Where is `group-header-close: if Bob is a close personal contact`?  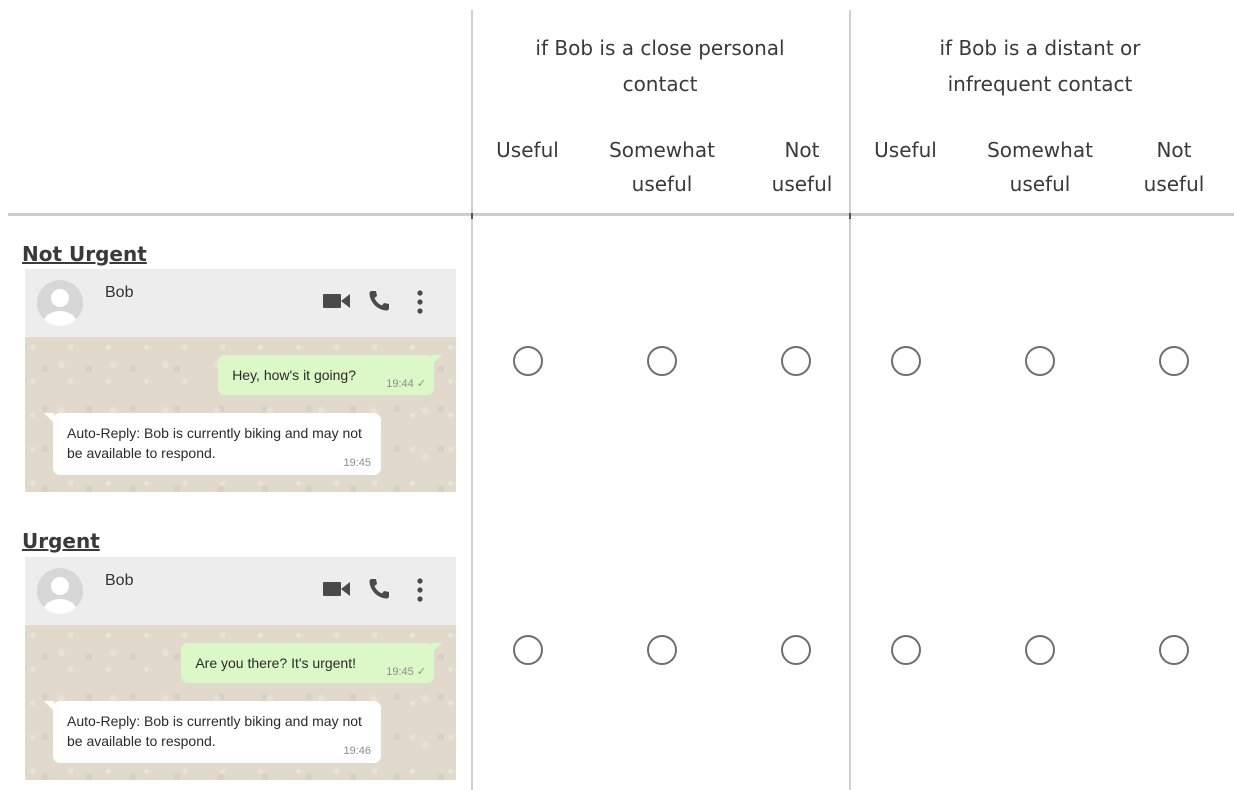 group-header-close: if Bob is a close personal contact is located at coordinates (660, 66).